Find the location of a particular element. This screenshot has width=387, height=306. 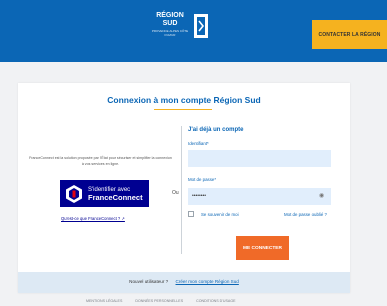

footer-link-terms: CONDITIONS D'USAGE is located at coordinates (215, 301).